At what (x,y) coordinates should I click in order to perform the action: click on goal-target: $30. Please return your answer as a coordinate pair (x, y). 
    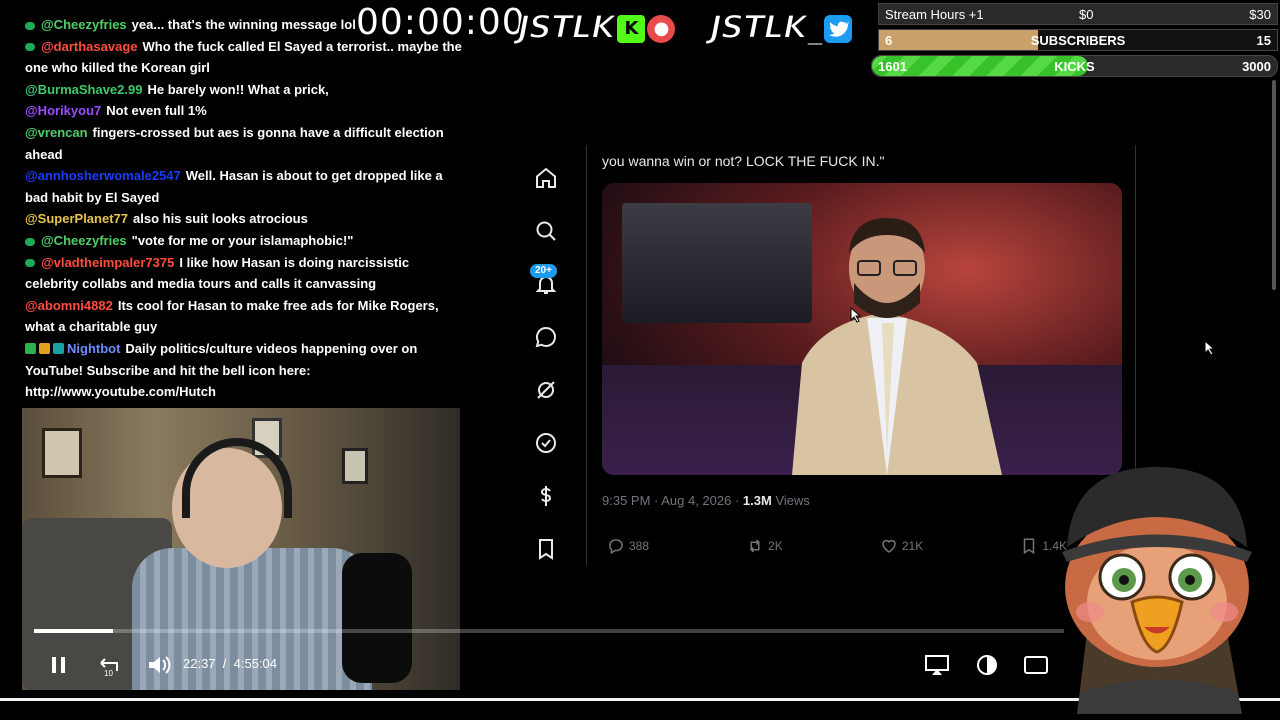
    Looking at the image, I should click on (1260, 14).